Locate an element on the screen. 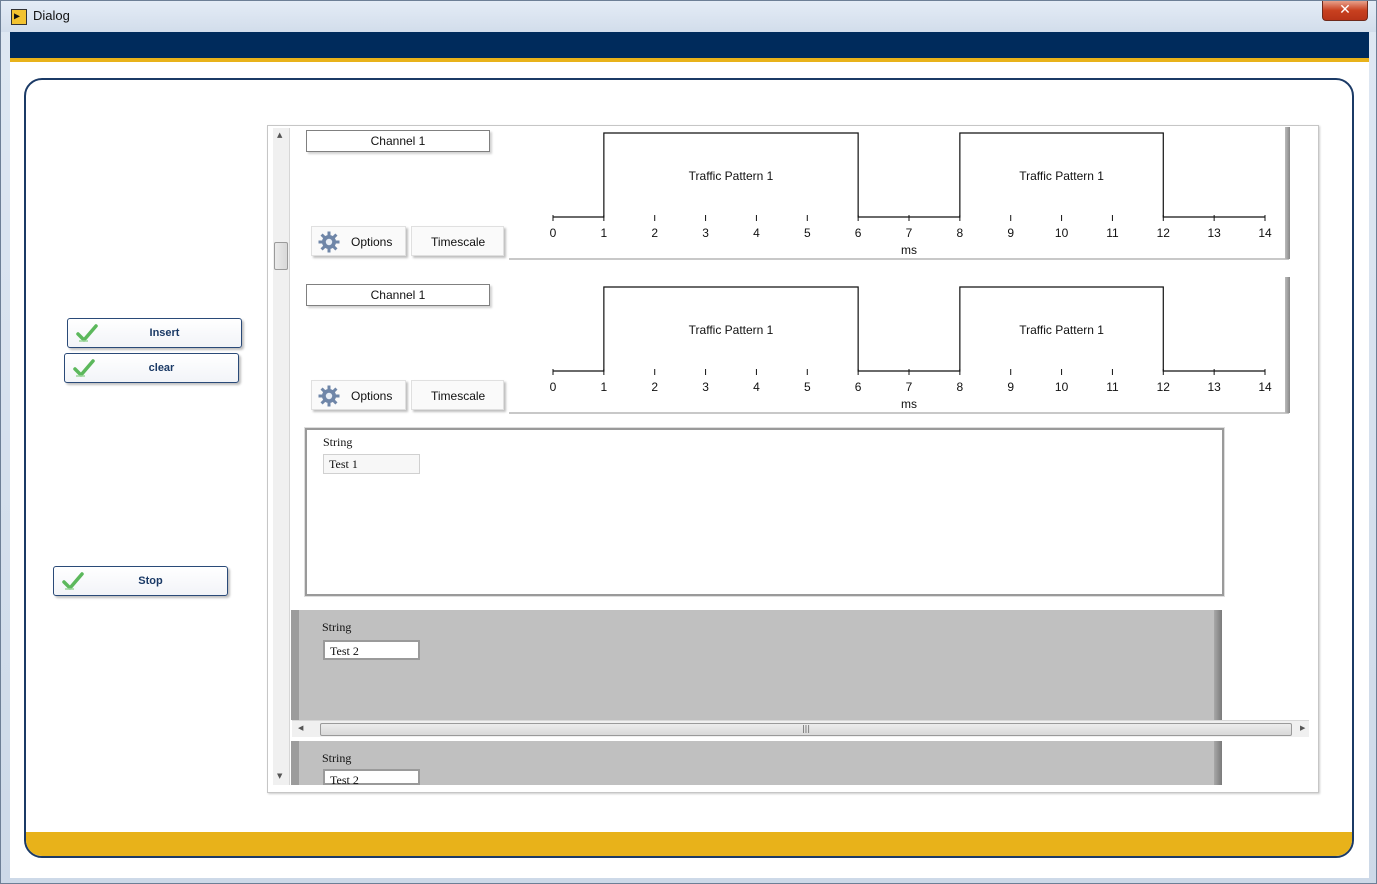  horizontal-scrollbar: ◀ ||| ▶ is located at coordinates (800, 728).